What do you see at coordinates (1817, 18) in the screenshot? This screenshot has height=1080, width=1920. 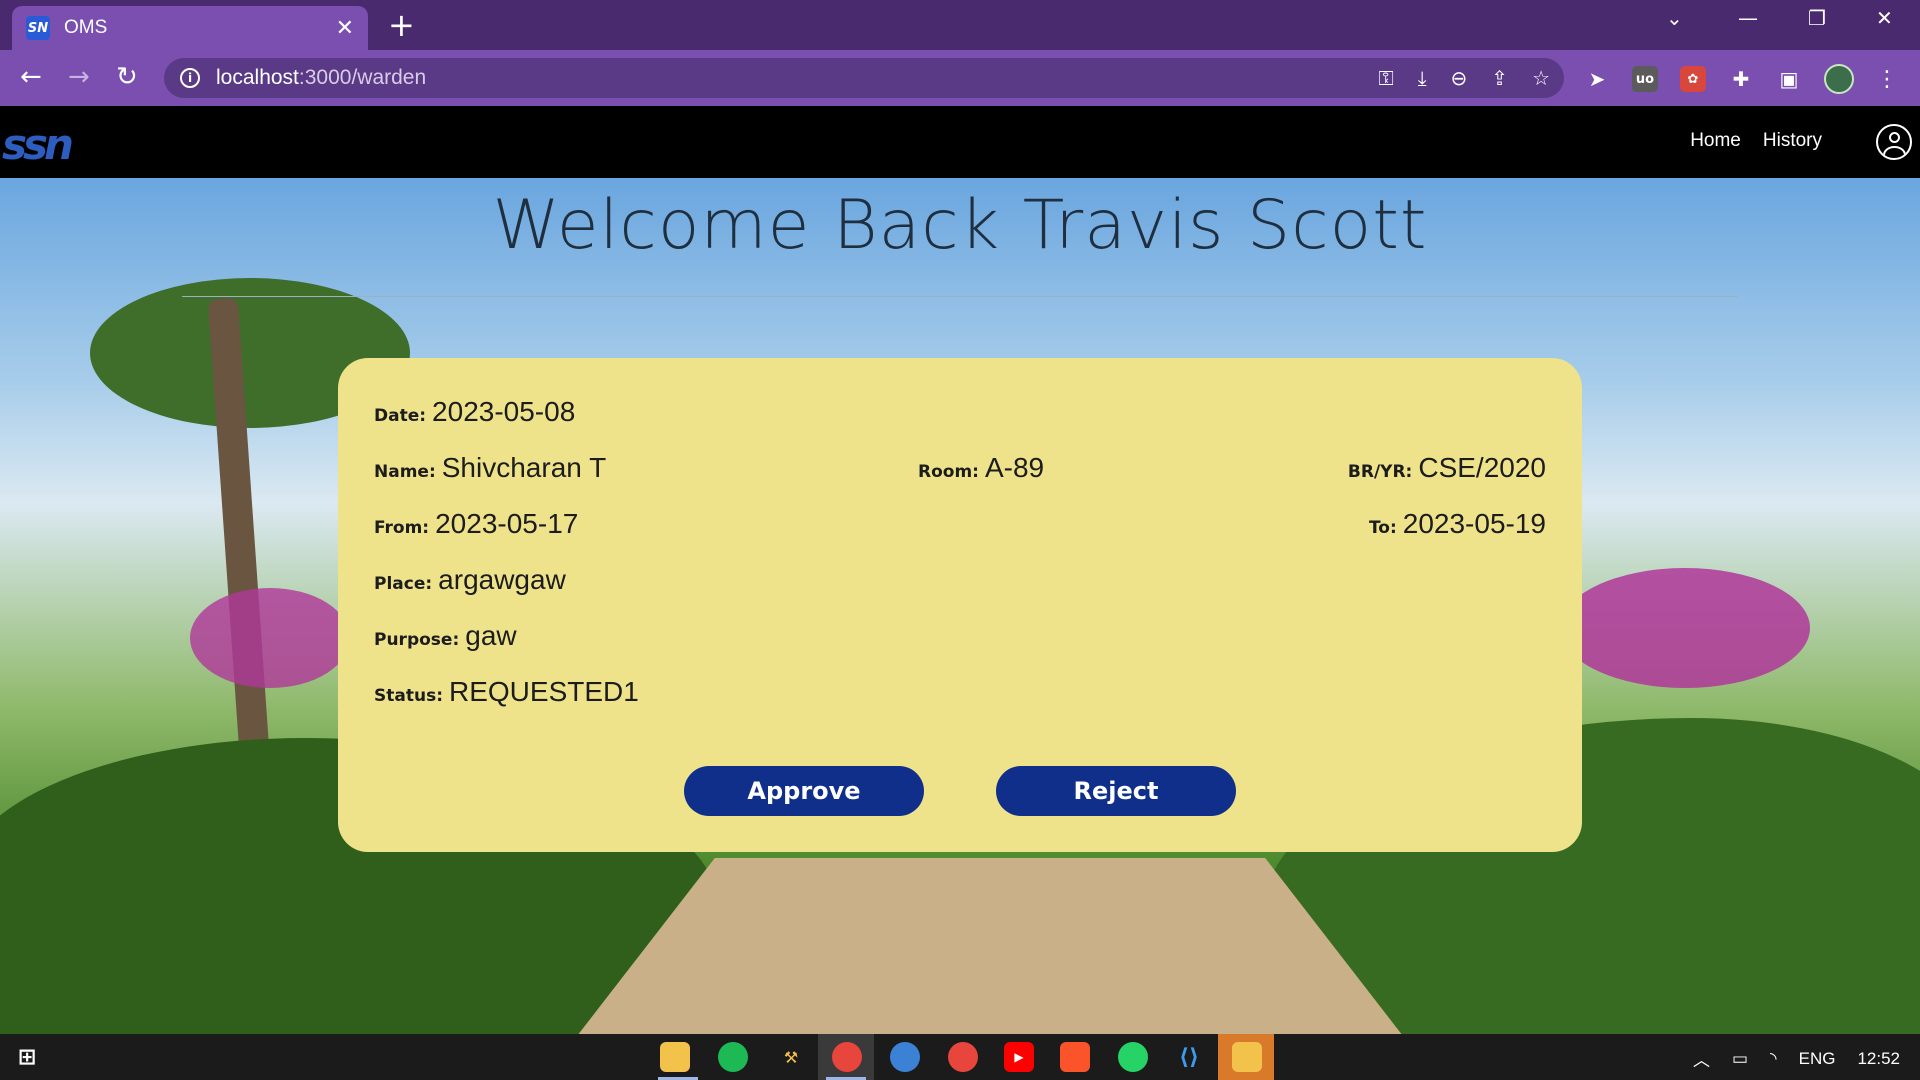 I see `restore-icon: ❐` at bounding box center [1817, 18].